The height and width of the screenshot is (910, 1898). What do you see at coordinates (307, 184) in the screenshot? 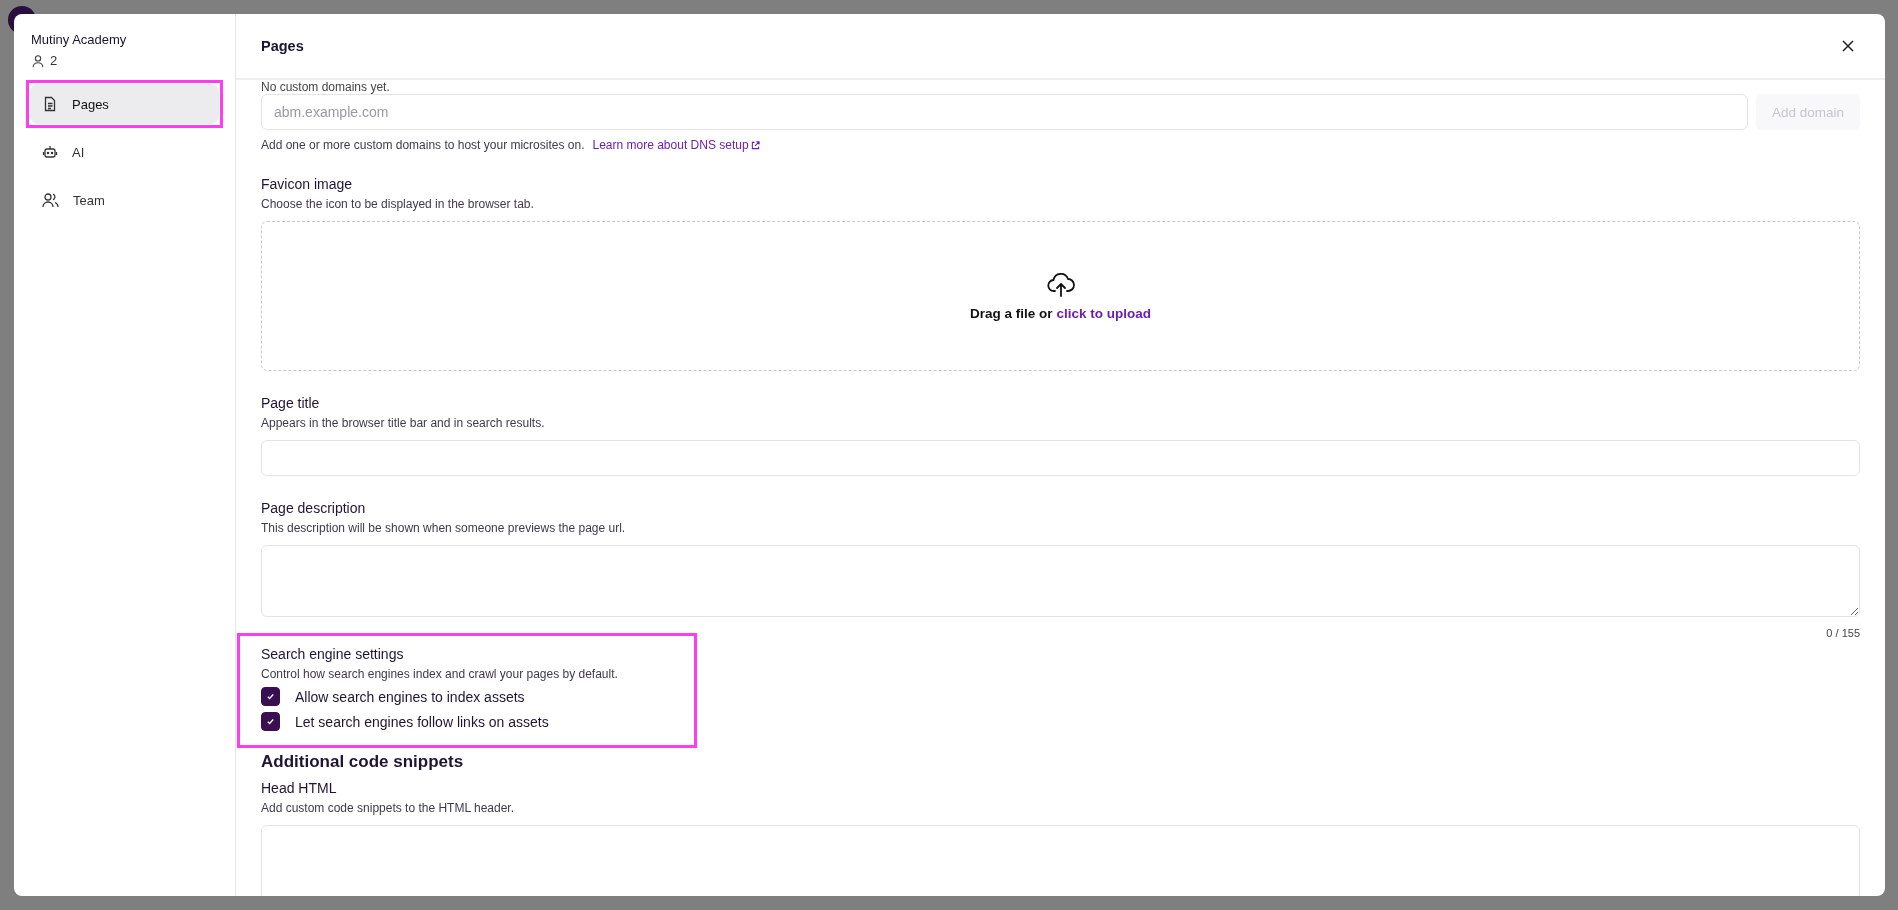
I see `field-label: Favicon image` at bounding box center [307, 184].